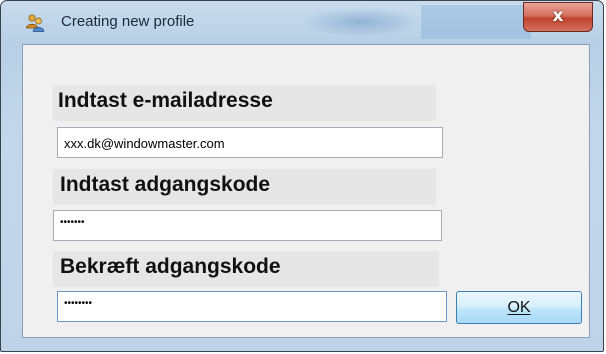 The image size is (606, 354). I want to click on ok-button: OK, so click(519, 307).